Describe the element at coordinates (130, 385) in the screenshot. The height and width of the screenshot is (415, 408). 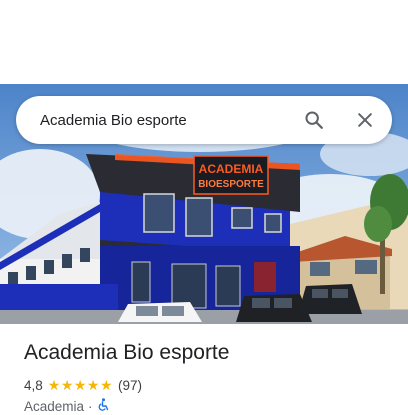
I see `review-count: (97)` at that location.